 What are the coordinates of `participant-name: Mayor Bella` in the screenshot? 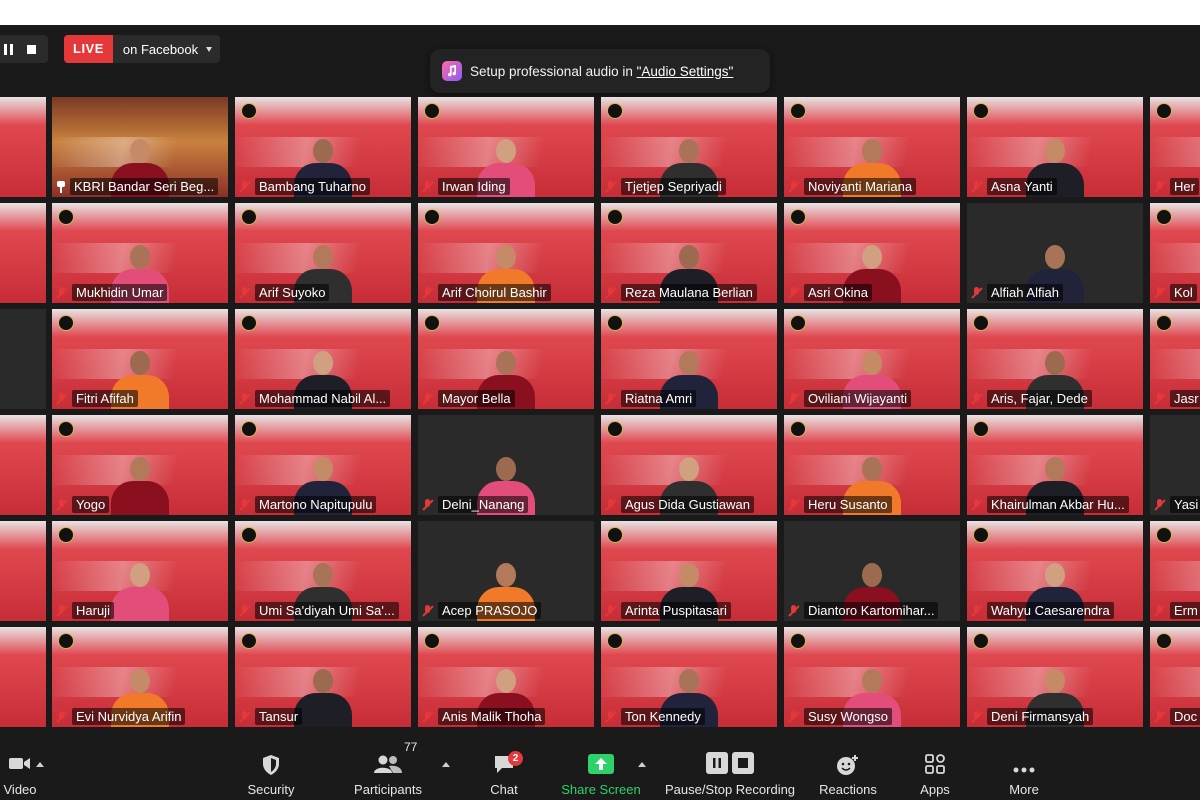 It's located at (476, 398).